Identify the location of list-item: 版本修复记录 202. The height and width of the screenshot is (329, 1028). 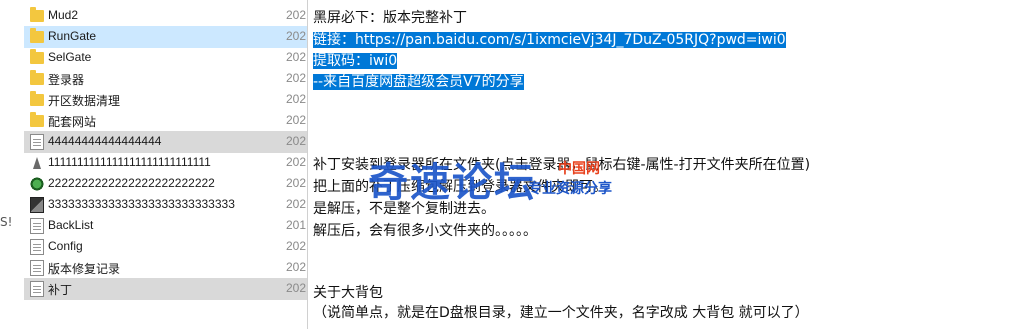
(165, 268).